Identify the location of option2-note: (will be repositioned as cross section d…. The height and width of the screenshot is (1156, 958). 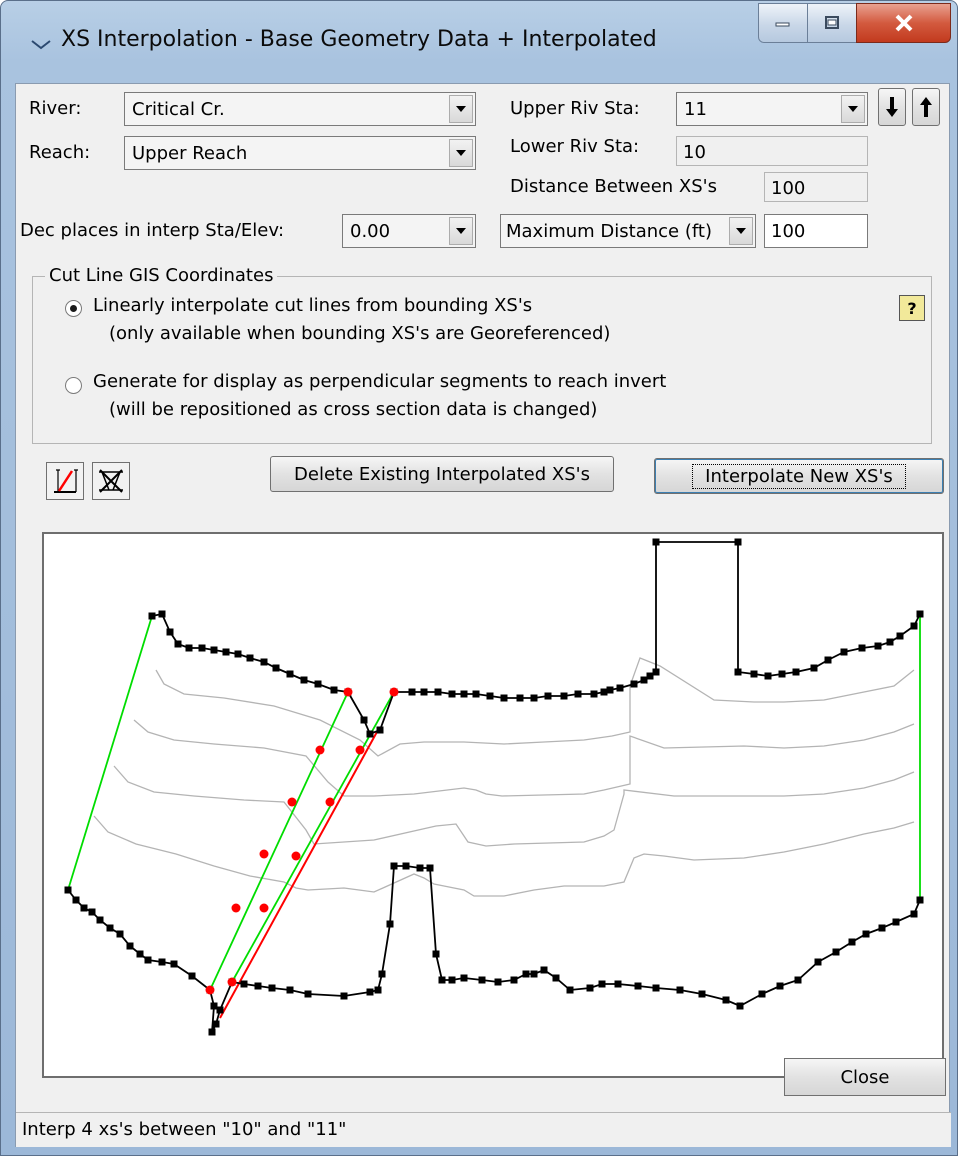
(353, 409).